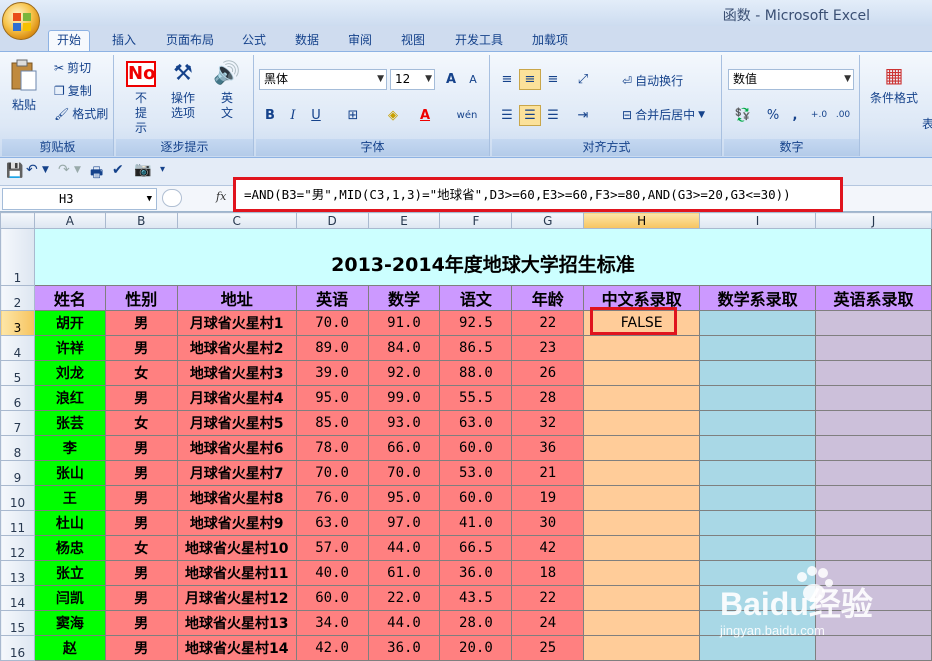 The width and height of the screenshot is (932, 661). What do you see at coordinates (583, 115) in the screenshot?
I see `indent-button: ⇥` at bounding box center [583, 115].